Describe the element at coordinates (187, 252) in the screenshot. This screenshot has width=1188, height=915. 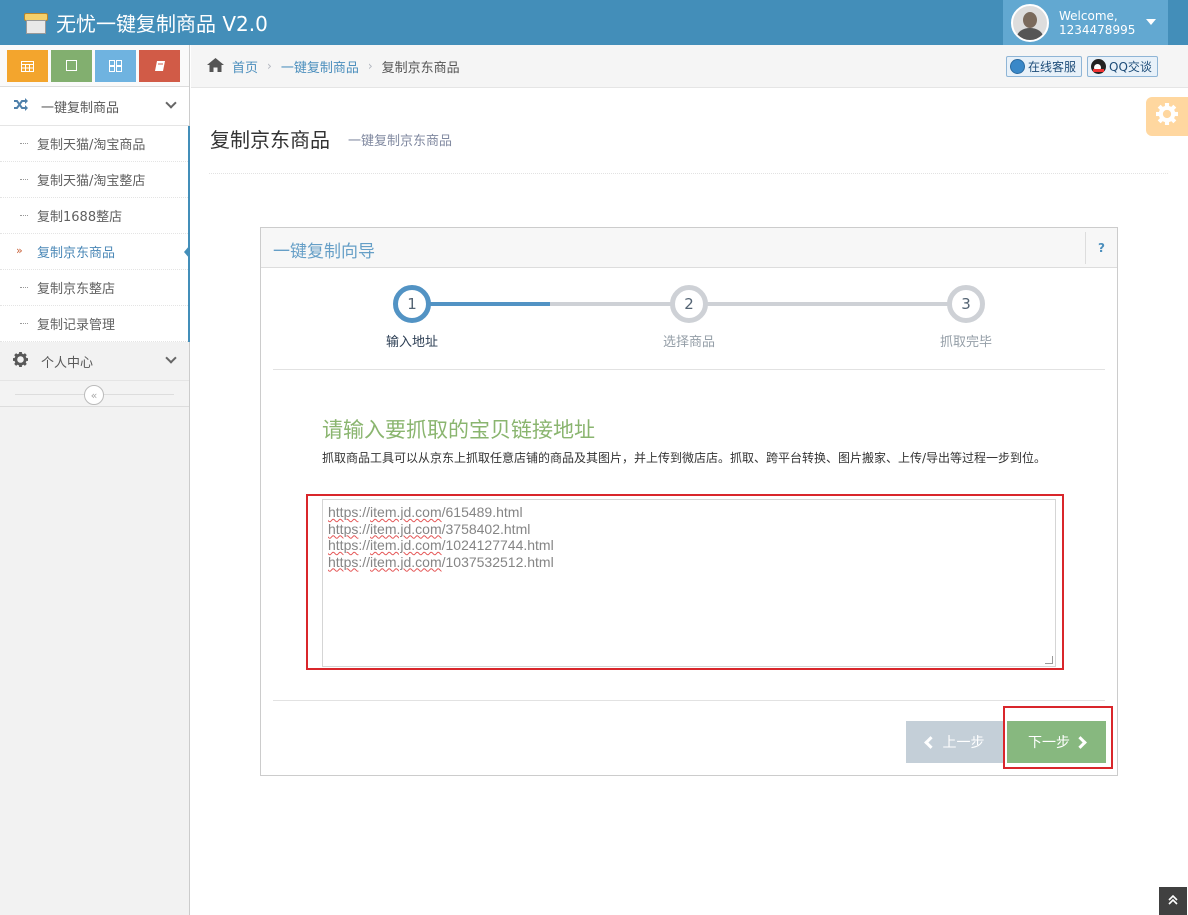
I see `active-indicator` at that location.